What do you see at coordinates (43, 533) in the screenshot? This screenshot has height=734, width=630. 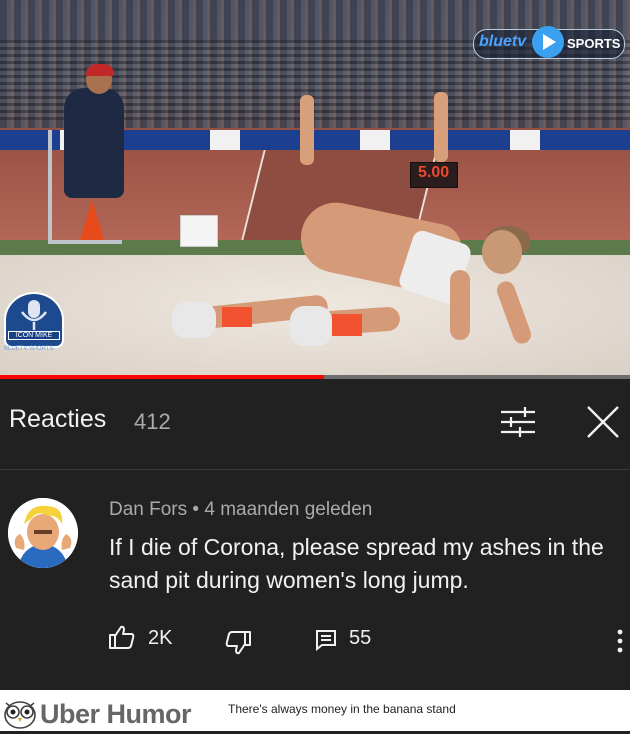 I see `avatar` at bounding box center [43, 533].